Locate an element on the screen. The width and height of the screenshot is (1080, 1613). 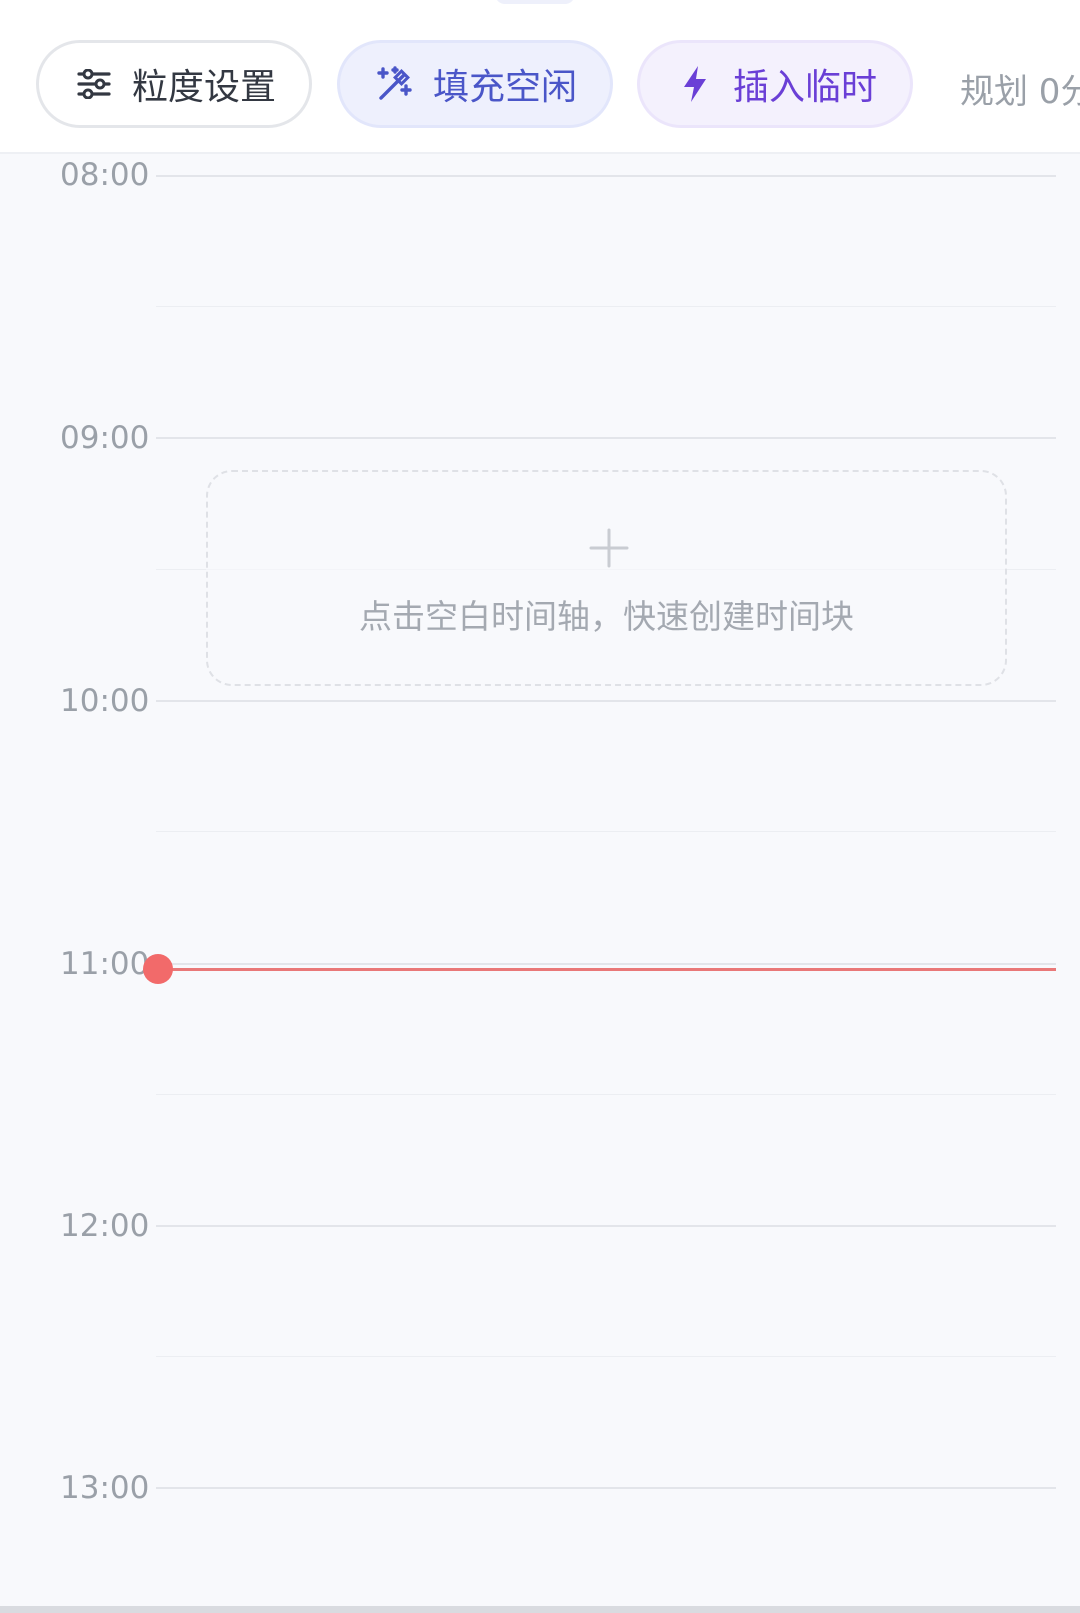
sliders-icon is located at coordinates (94, 84).